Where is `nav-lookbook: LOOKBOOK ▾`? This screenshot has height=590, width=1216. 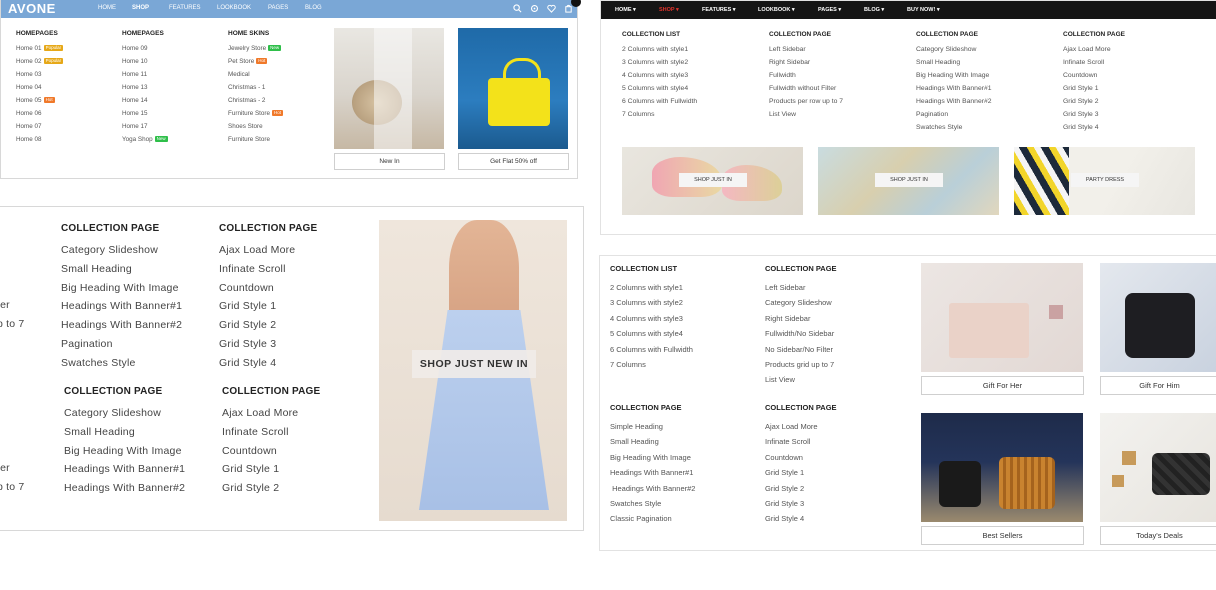 nav-lookbook: LOOKBOOK ▾ is located at coordinates (776, 10).